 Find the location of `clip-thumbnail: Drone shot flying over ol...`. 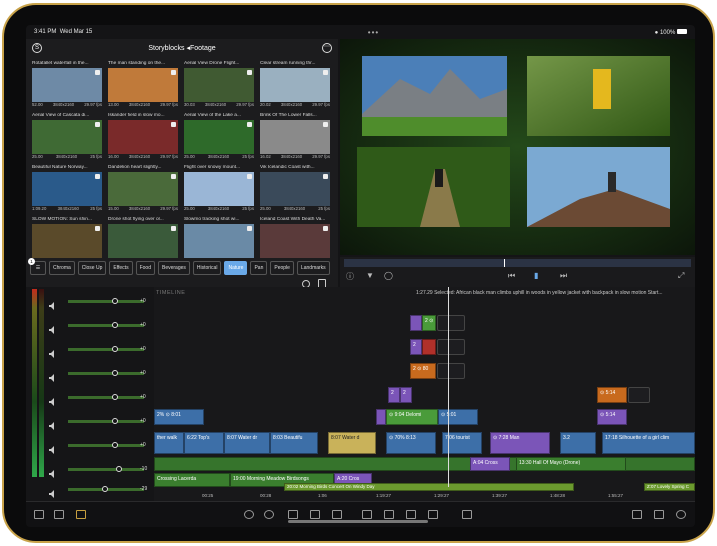

clip-thumbnail: Drone shot flying over ol... is located at coordinates (143, 241).